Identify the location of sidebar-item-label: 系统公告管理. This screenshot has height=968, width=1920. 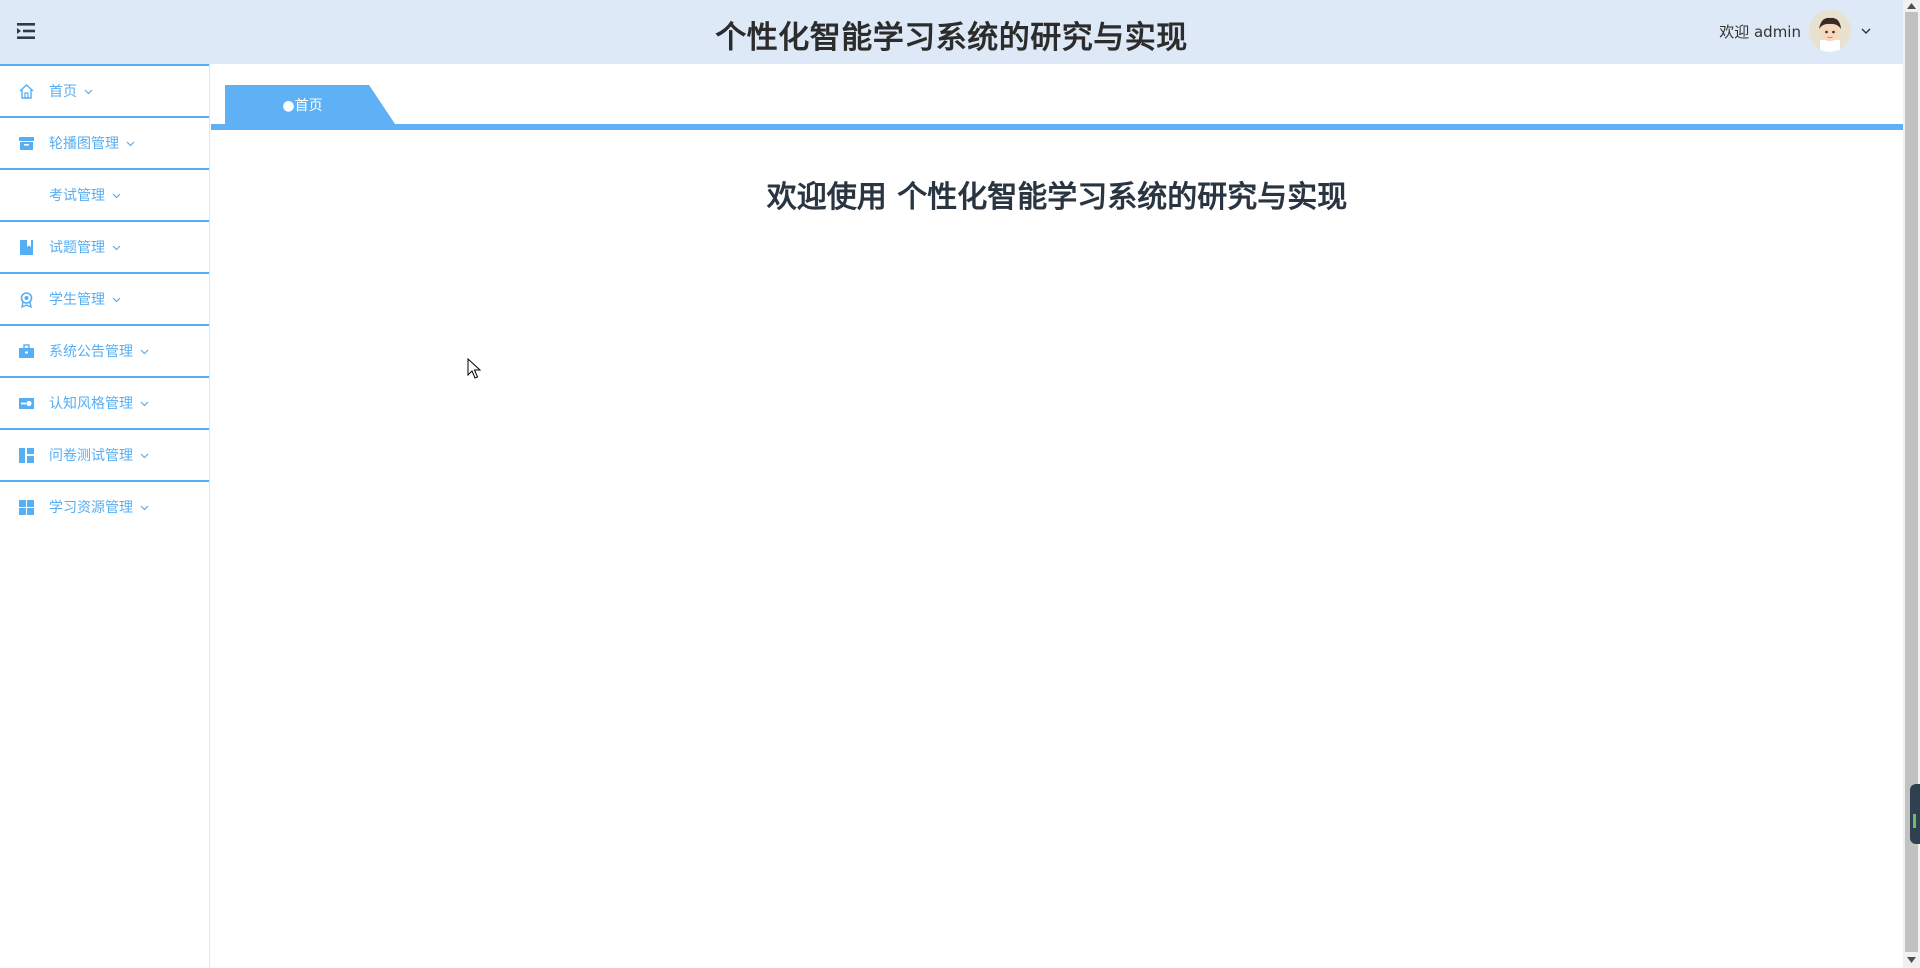
(91, 352).